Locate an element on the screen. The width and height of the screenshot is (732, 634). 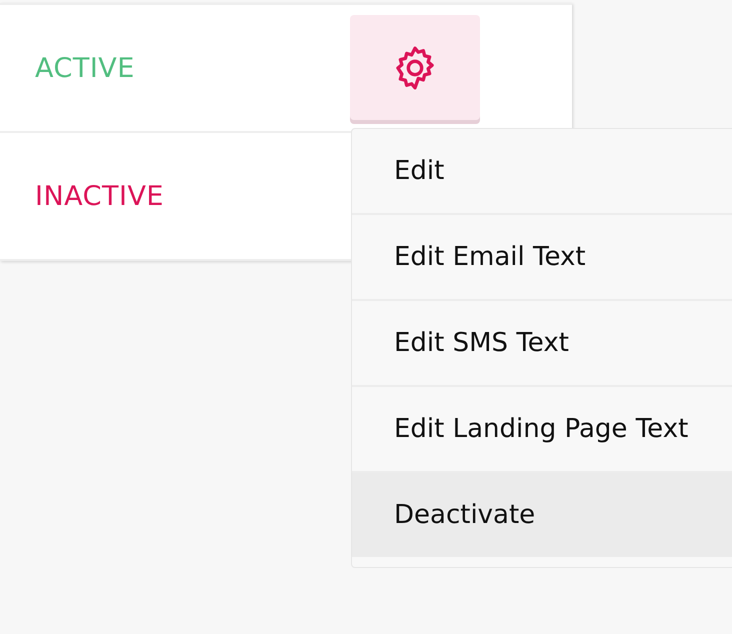
menu-item: Edit SMS Text is located at coordinates (542, 344).